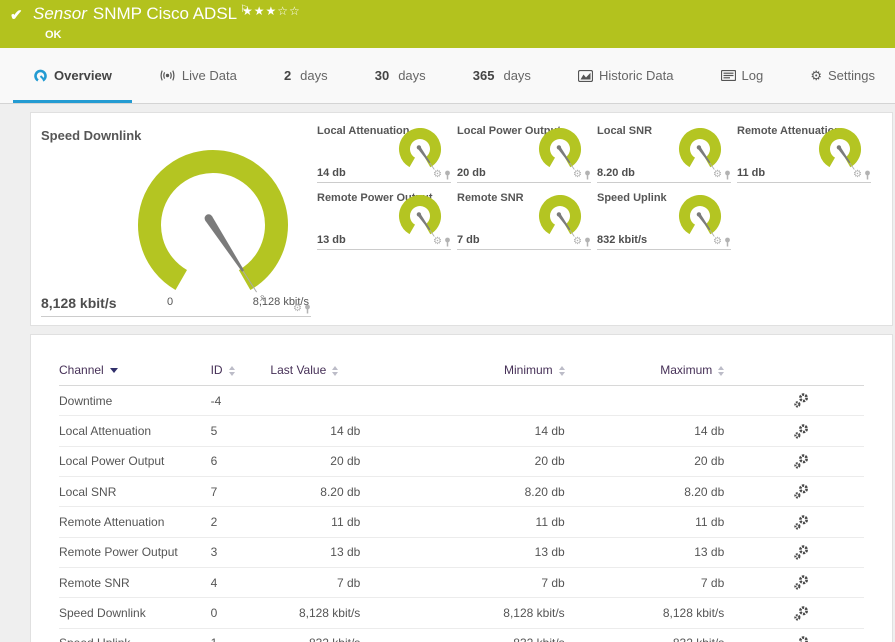 The width and height of the screenshot is (895, 642). Describe the element at coordinates (462, 613) in the screenshot. I see `minimum-cell: 8,128 kbit/s` at that location.